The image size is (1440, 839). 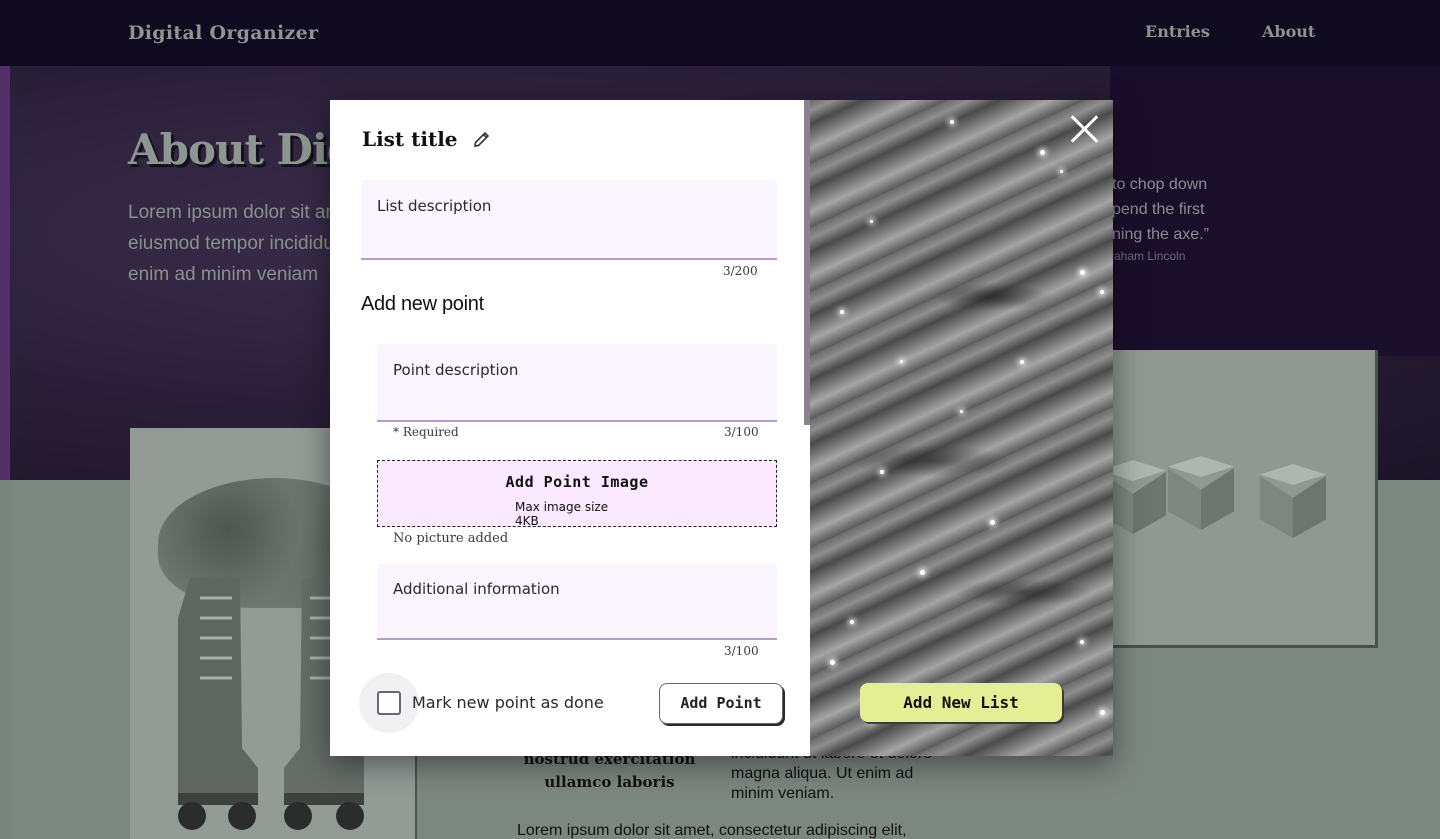 I want to click on nav-link-about: About, so click(x=1288, y=31).